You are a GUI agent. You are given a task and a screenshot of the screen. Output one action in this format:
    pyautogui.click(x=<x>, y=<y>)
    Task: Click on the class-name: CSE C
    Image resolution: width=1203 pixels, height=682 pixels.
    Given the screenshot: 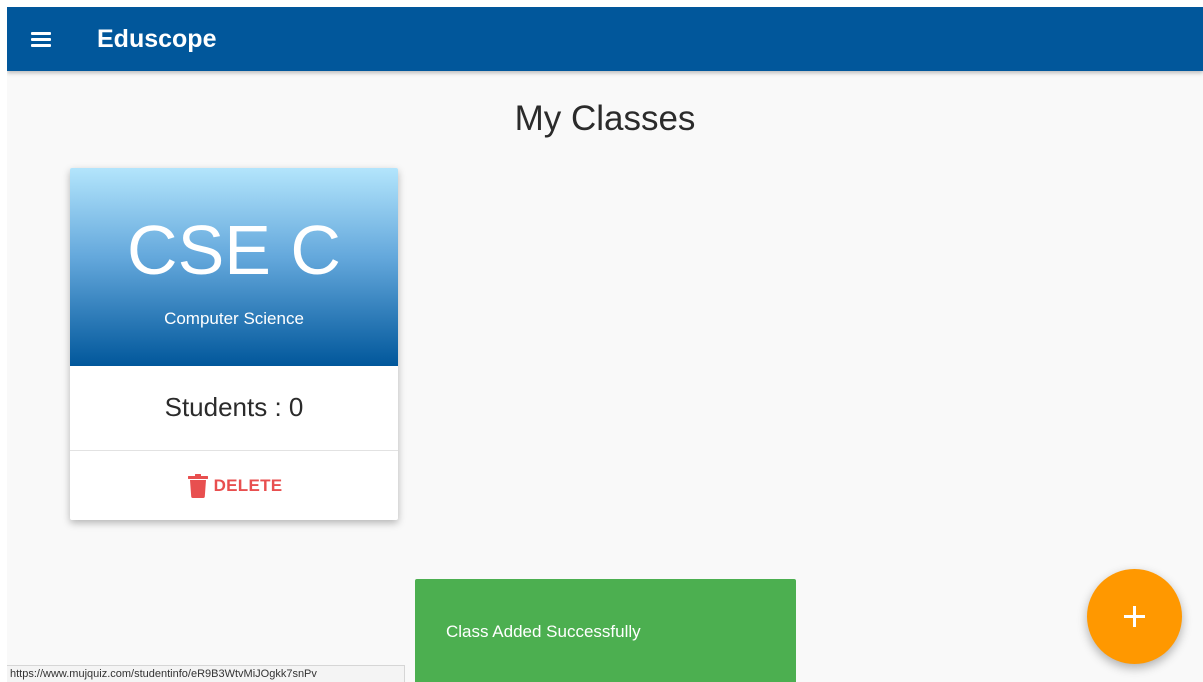 What is the action you would take?
    pyautogui.click(x=234, y=250)
    